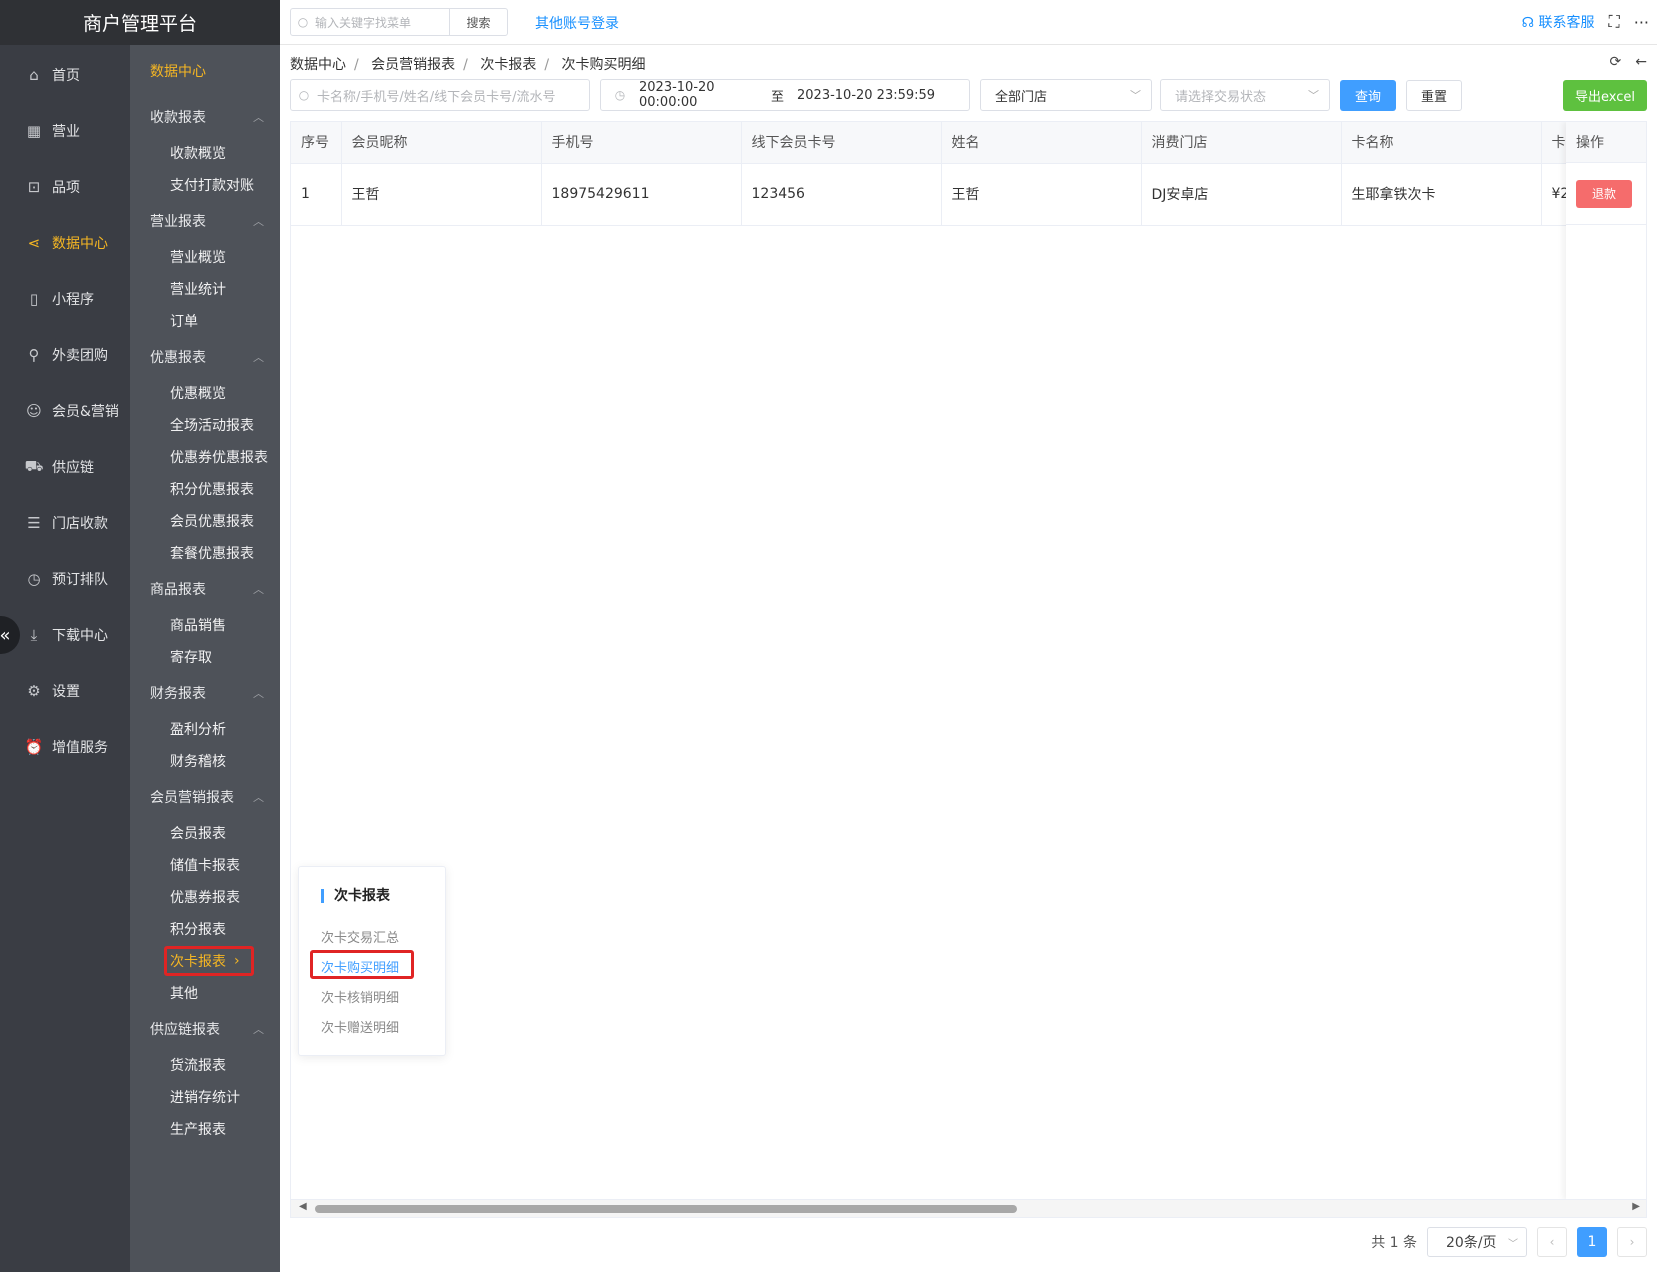 Image resolution: width=1657 pixels, height=1272 pixels. What do you see at coordinates (1636, 1206) in the screenshot?
I see `scroll-right-icon: ▶` at bounding box center [1636, 1206].